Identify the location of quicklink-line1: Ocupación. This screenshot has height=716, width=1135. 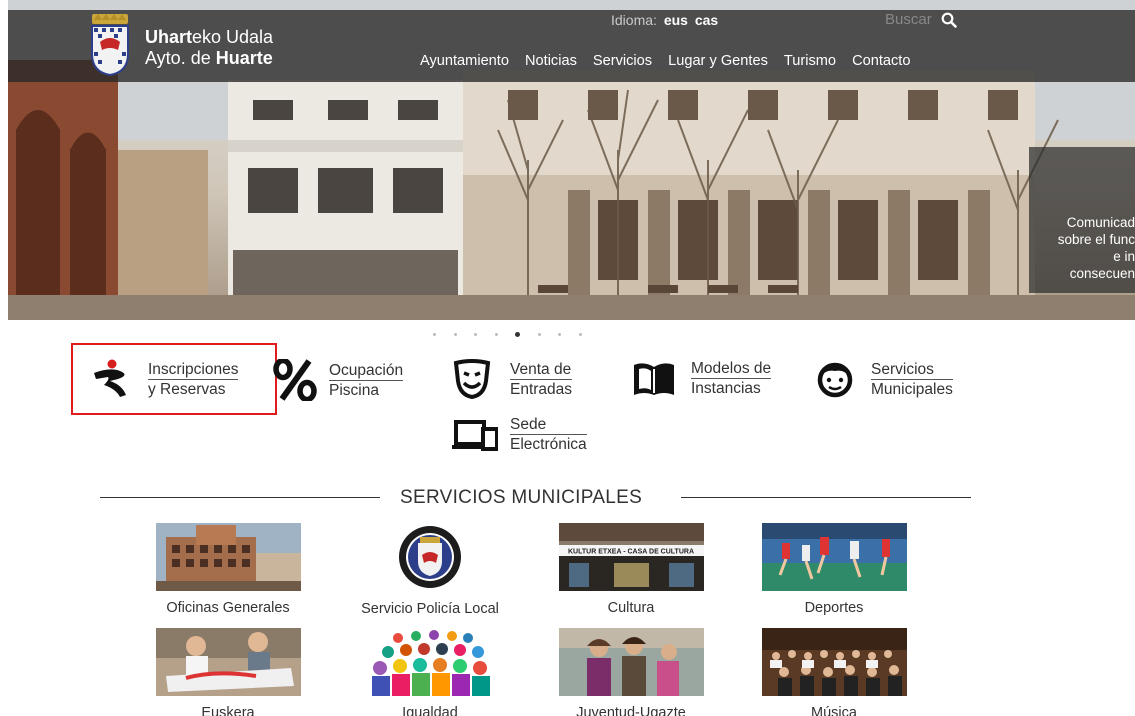
(366, 371).